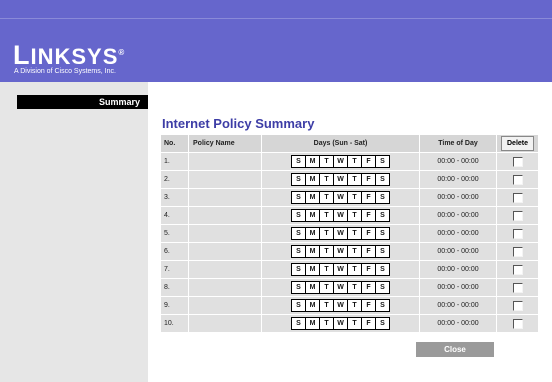  What do you see at coordinates (174, 323) in the screenshot?
I see `row-number: 10.` at bounding box center [174, 323].